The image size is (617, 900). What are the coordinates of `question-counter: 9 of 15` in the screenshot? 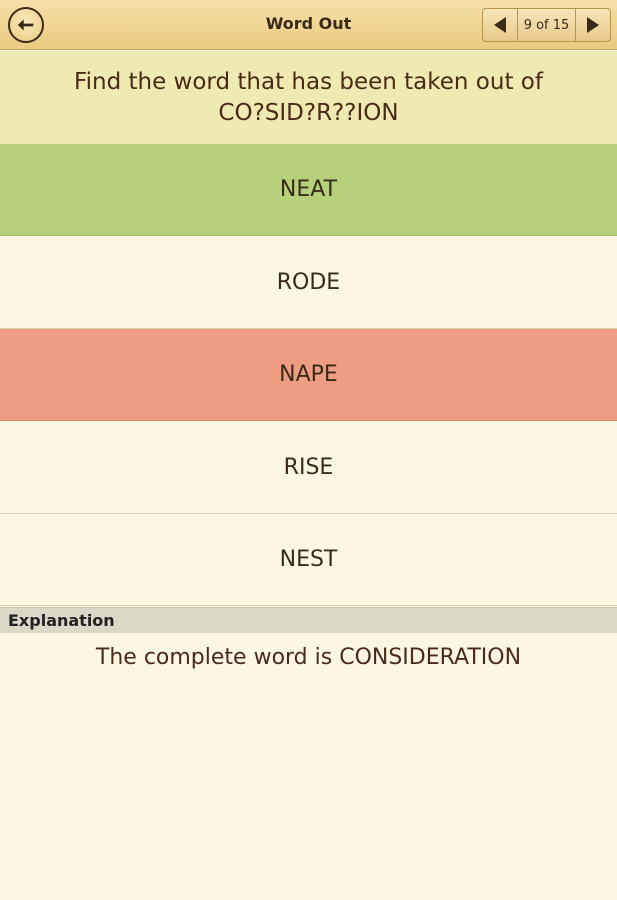 It's located at (546, 25).